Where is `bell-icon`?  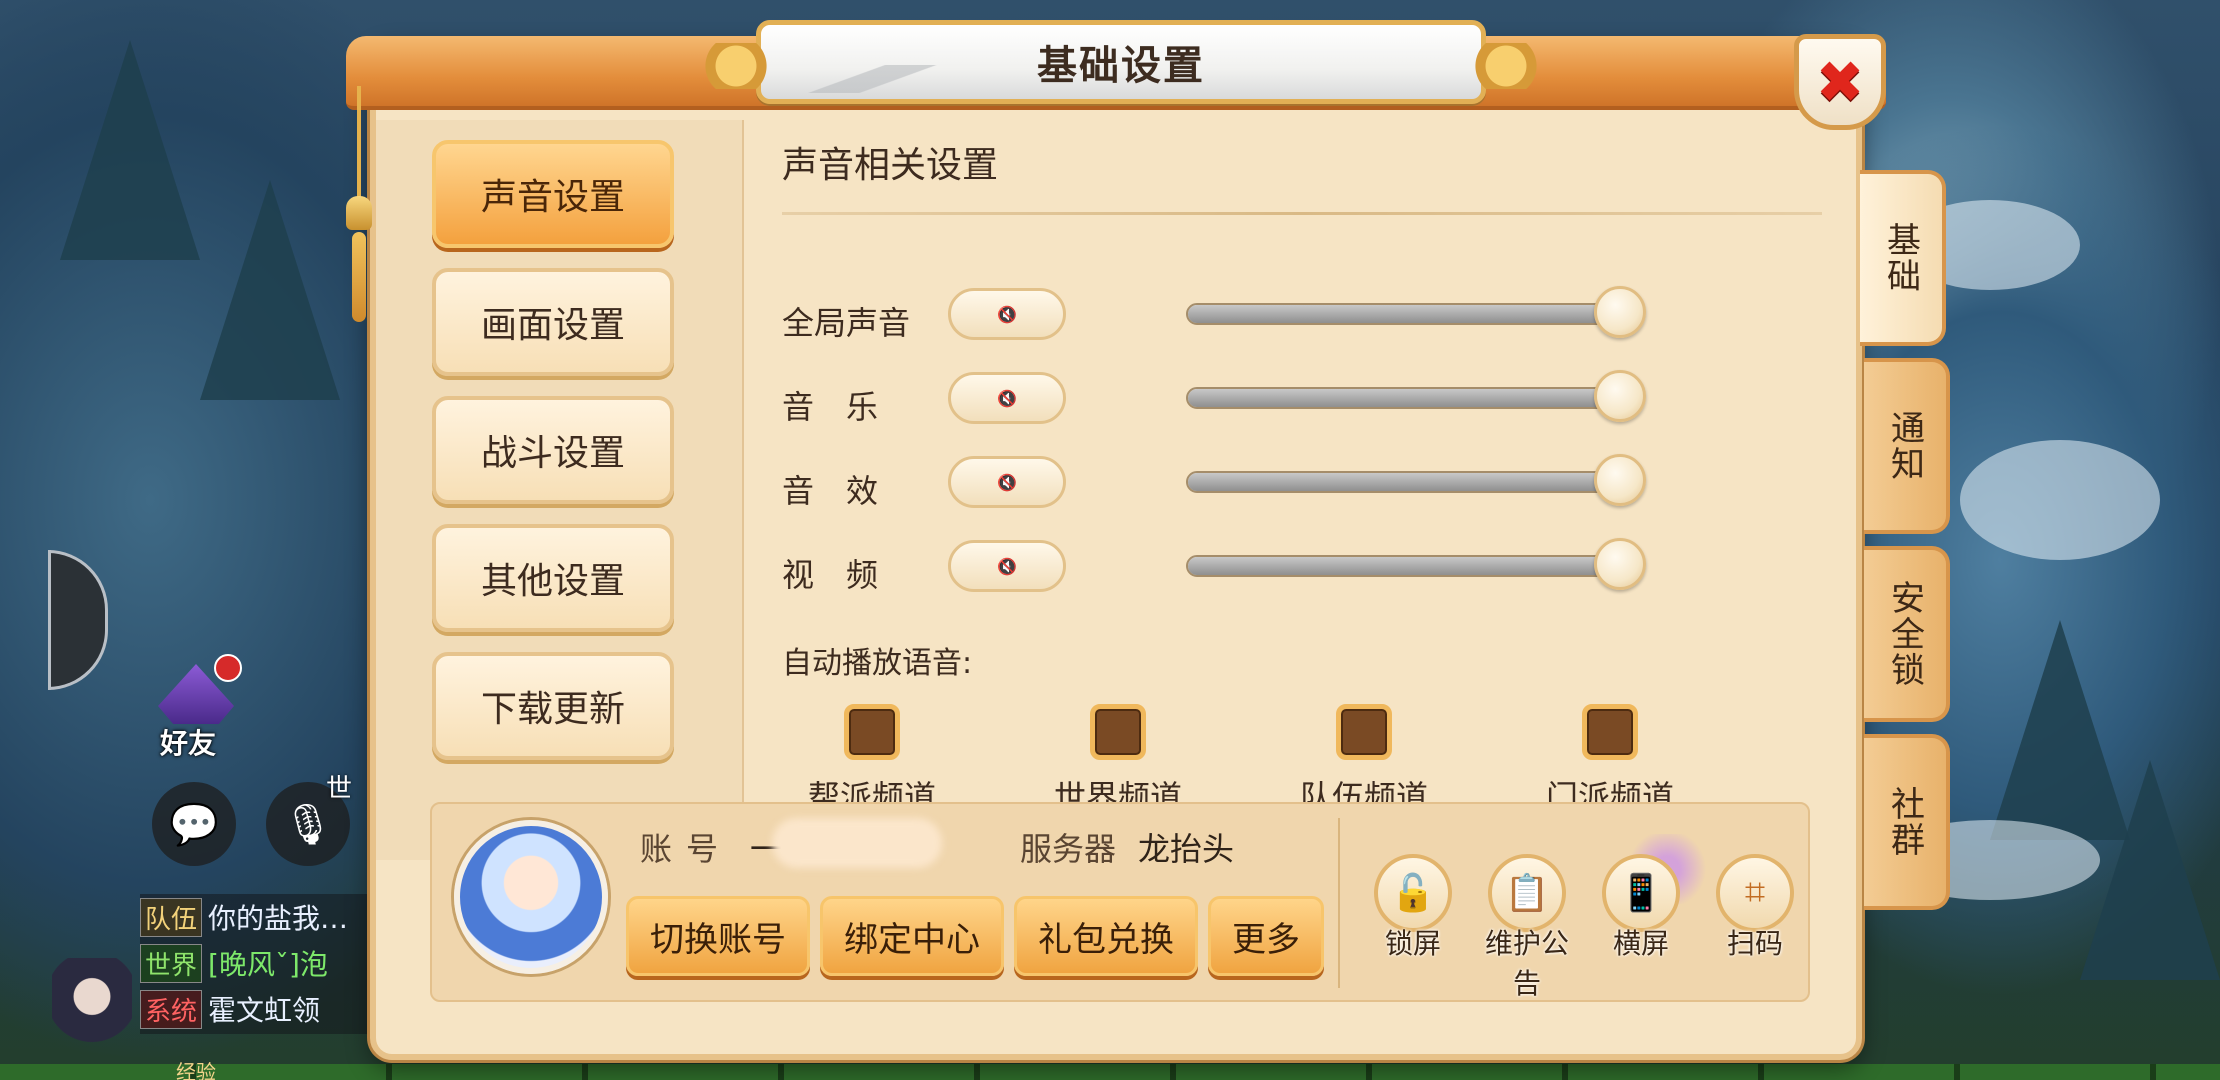 bell-icon is located at coordinates (359, 213).